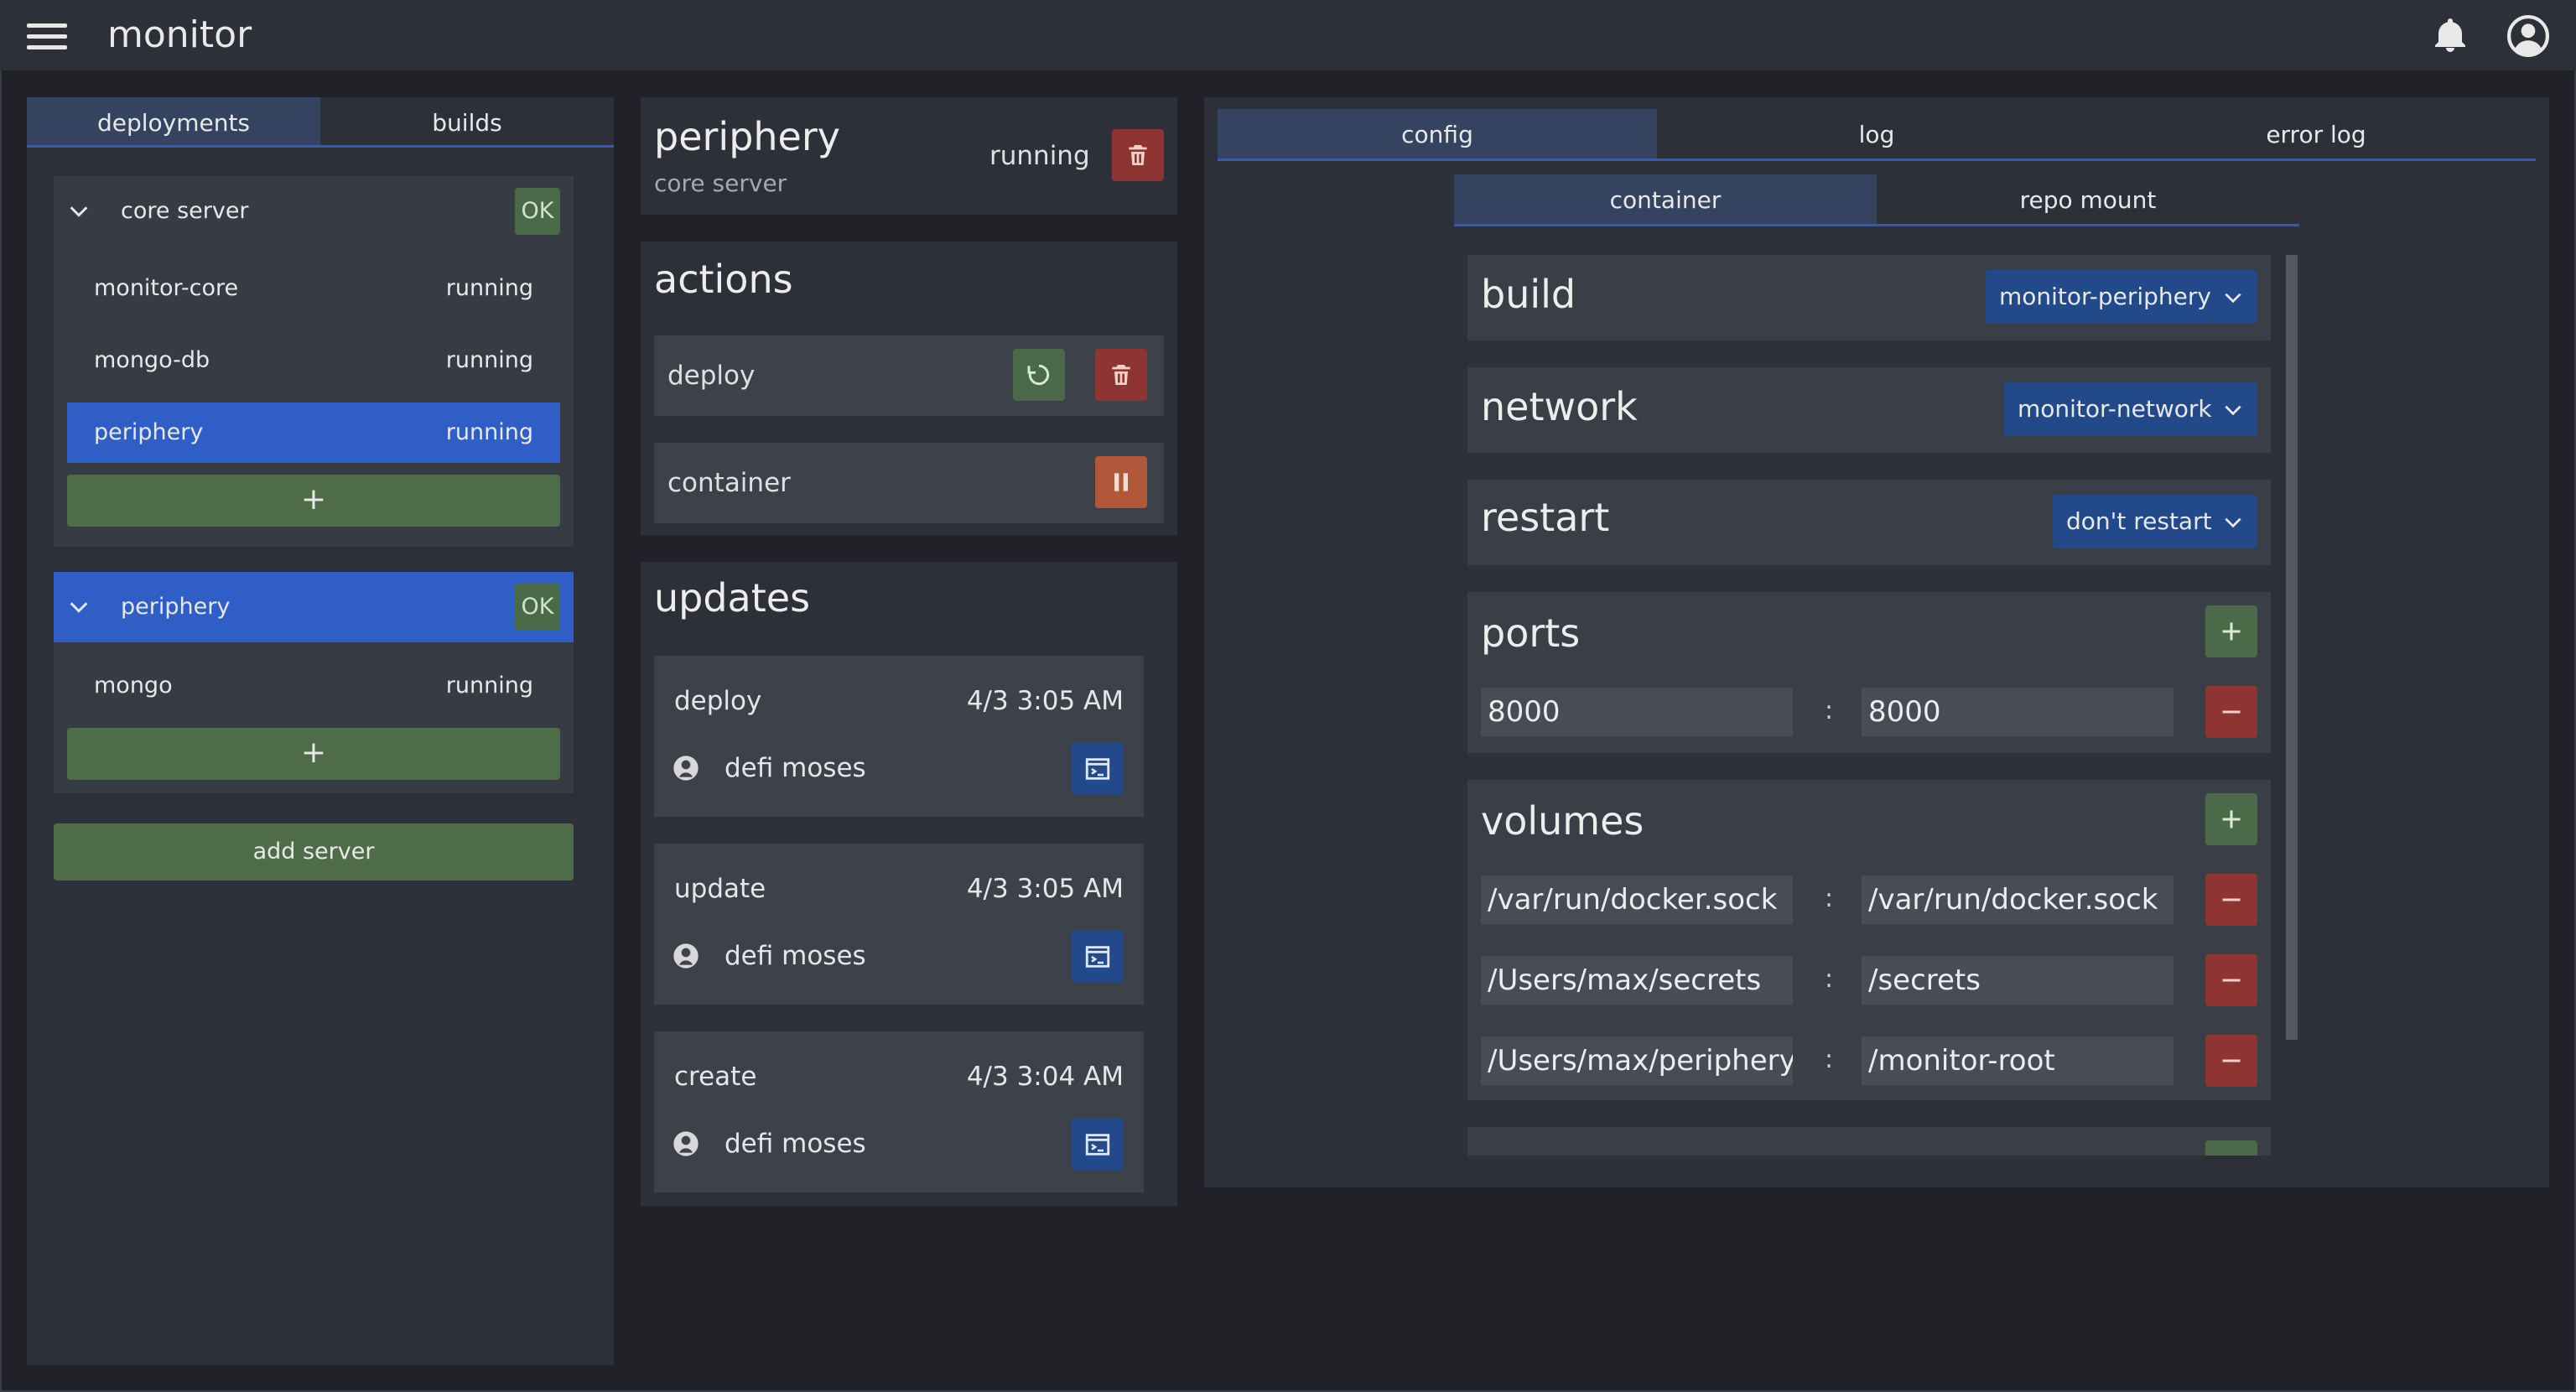 Image resolution: width=2576 pixels, height=1392 pixels. I want to click on delete-deployment-button, so click(1138, 155).